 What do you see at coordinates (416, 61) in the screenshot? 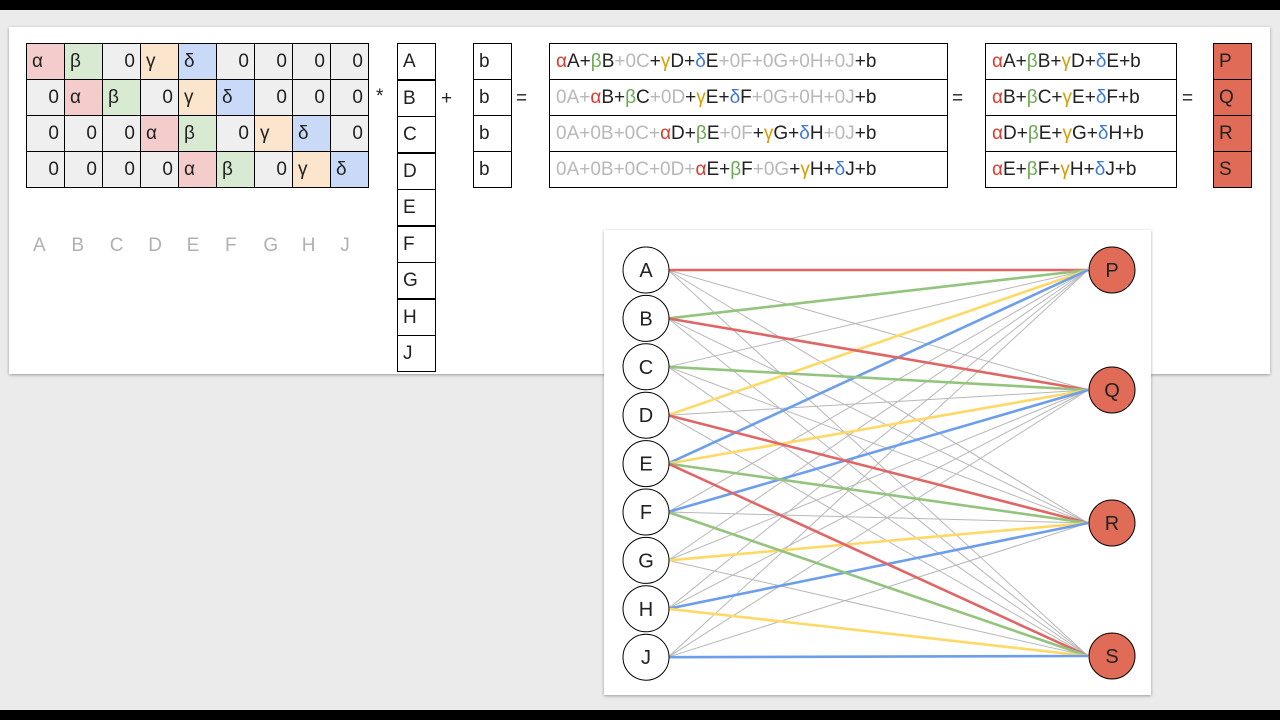
I see `input-vector-cell: A` at bounding box center [416, 61].